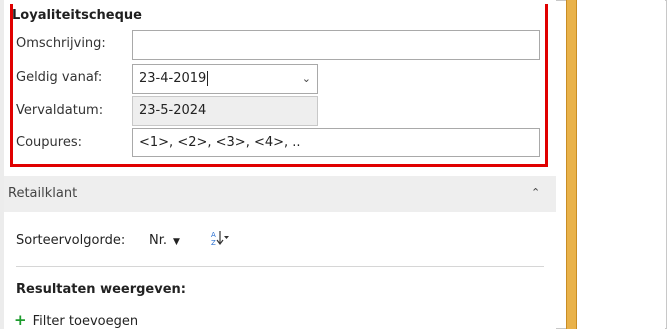 This screenshot has width=667, height=329. Describe the element at coordinates (280, 194) in the screenshot. I see `retail-section-header` at that location.